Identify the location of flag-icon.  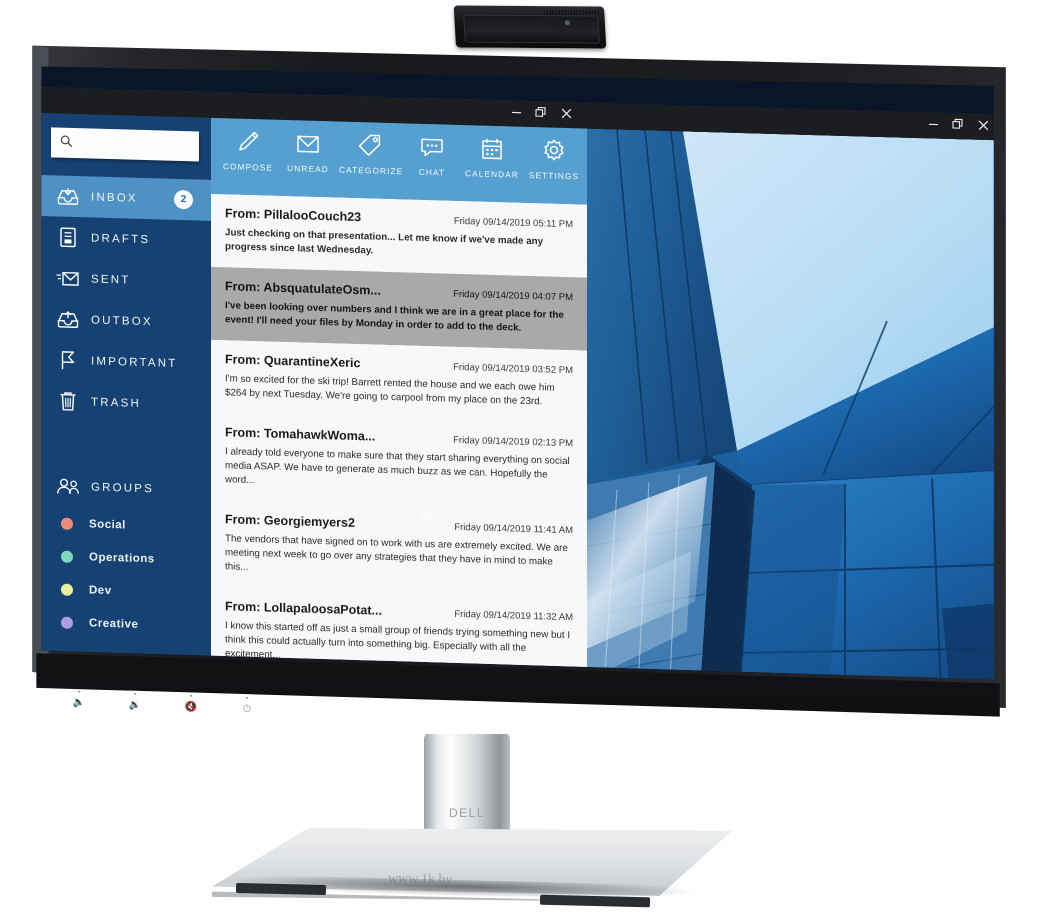
(68, 360).